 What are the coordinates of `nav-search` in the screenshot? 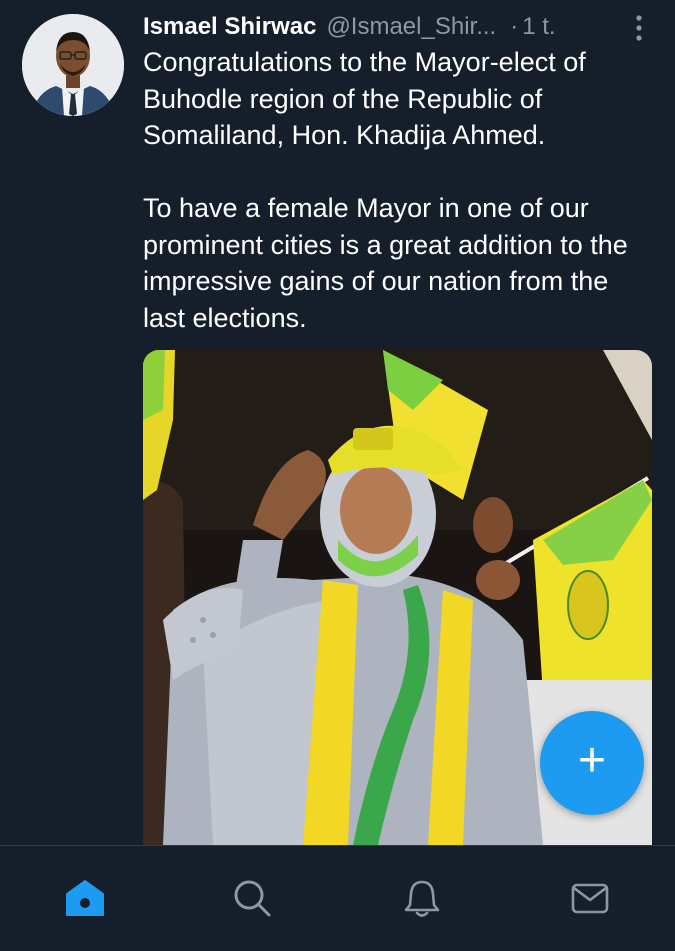 It's located at (252, 898).